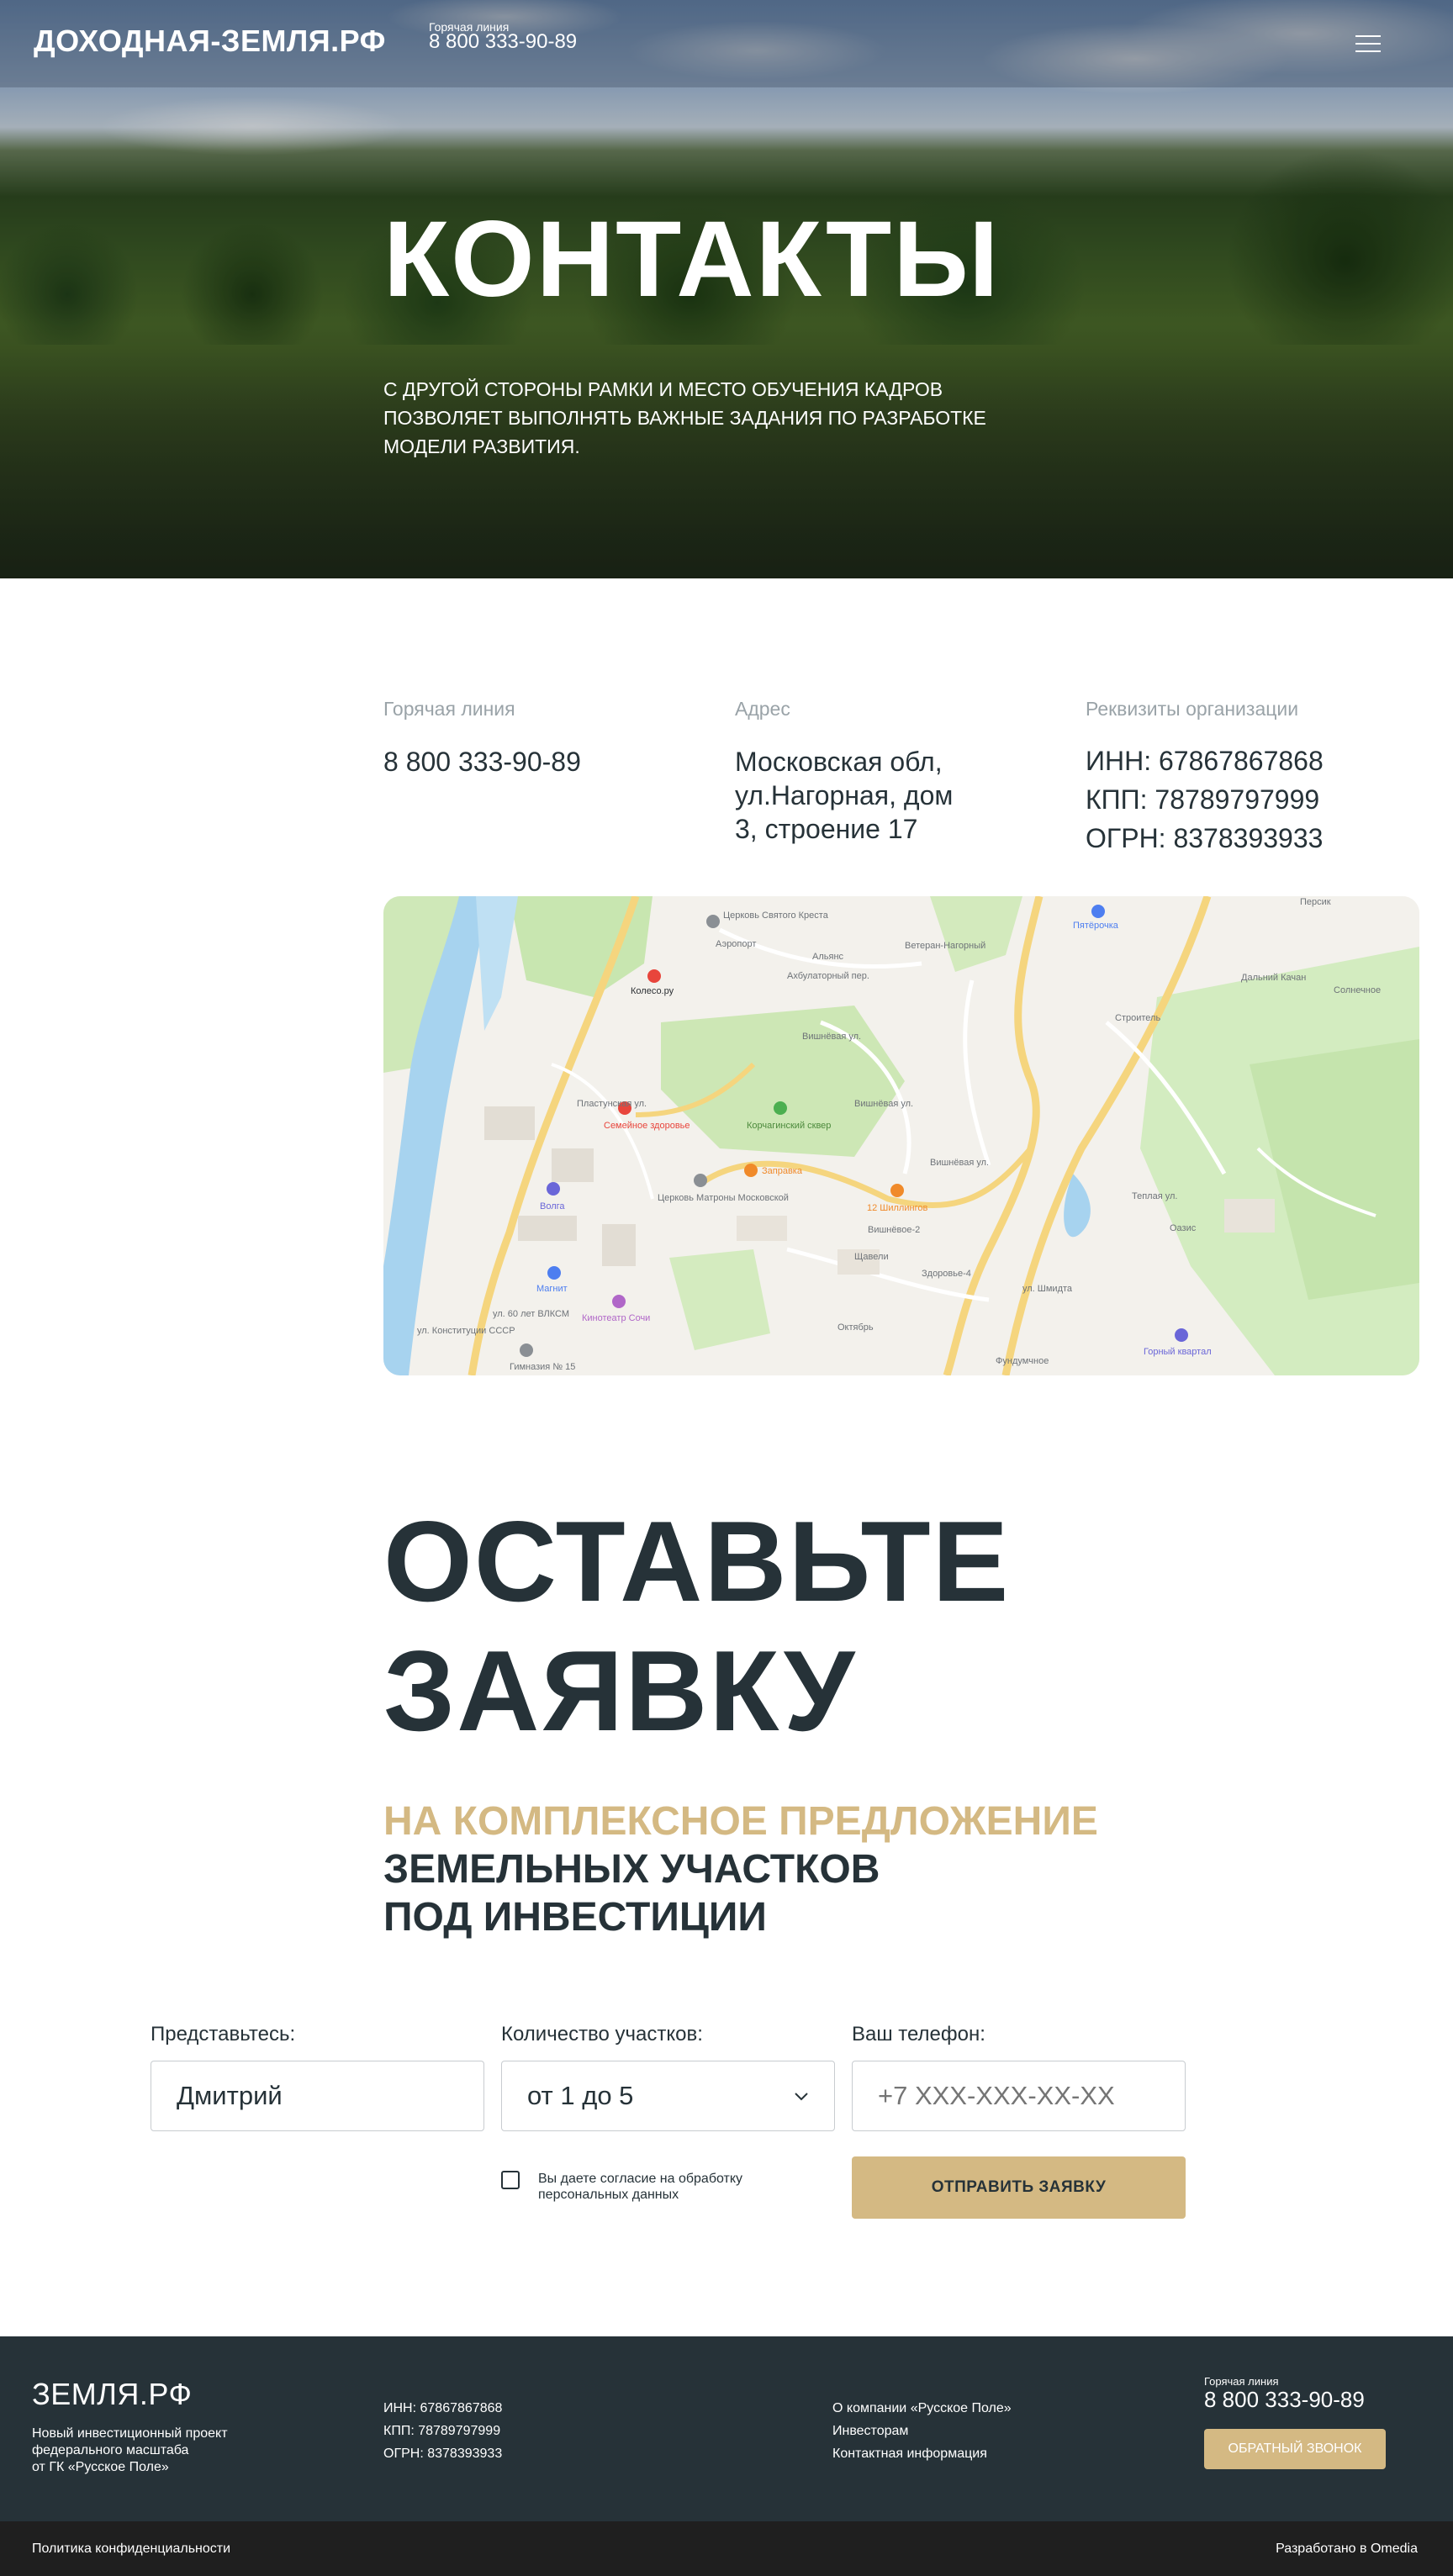 Image resolution: width=1453 pixels, height=2576 pixels. Describe the element at coordinates (612, 1104) in the screenshot. I see `map-label: Пластунская ул.` at that location.